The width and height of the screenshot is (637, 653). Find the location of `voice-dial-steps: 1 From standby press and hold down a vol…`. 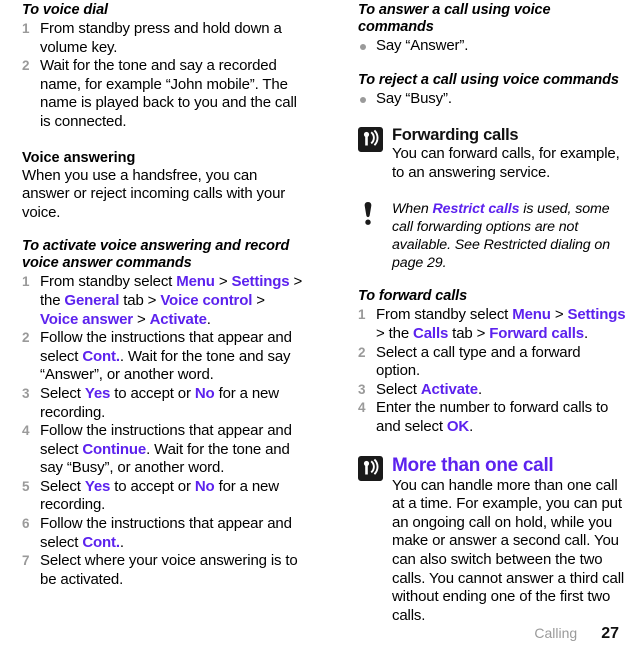

voice-dial-steps: 1 From standby press and hold down a vol… is located at coordinates (164, 76).